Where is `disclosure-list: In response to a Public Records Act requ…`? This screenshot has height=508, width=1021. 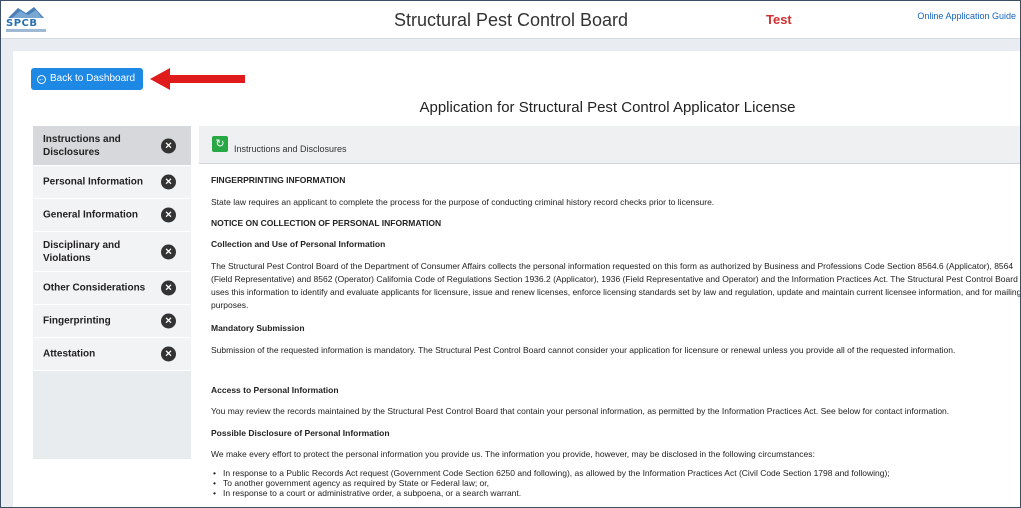
disclosure-list: In response to a Public Records Act requ… is located at coordinates (615, 483).